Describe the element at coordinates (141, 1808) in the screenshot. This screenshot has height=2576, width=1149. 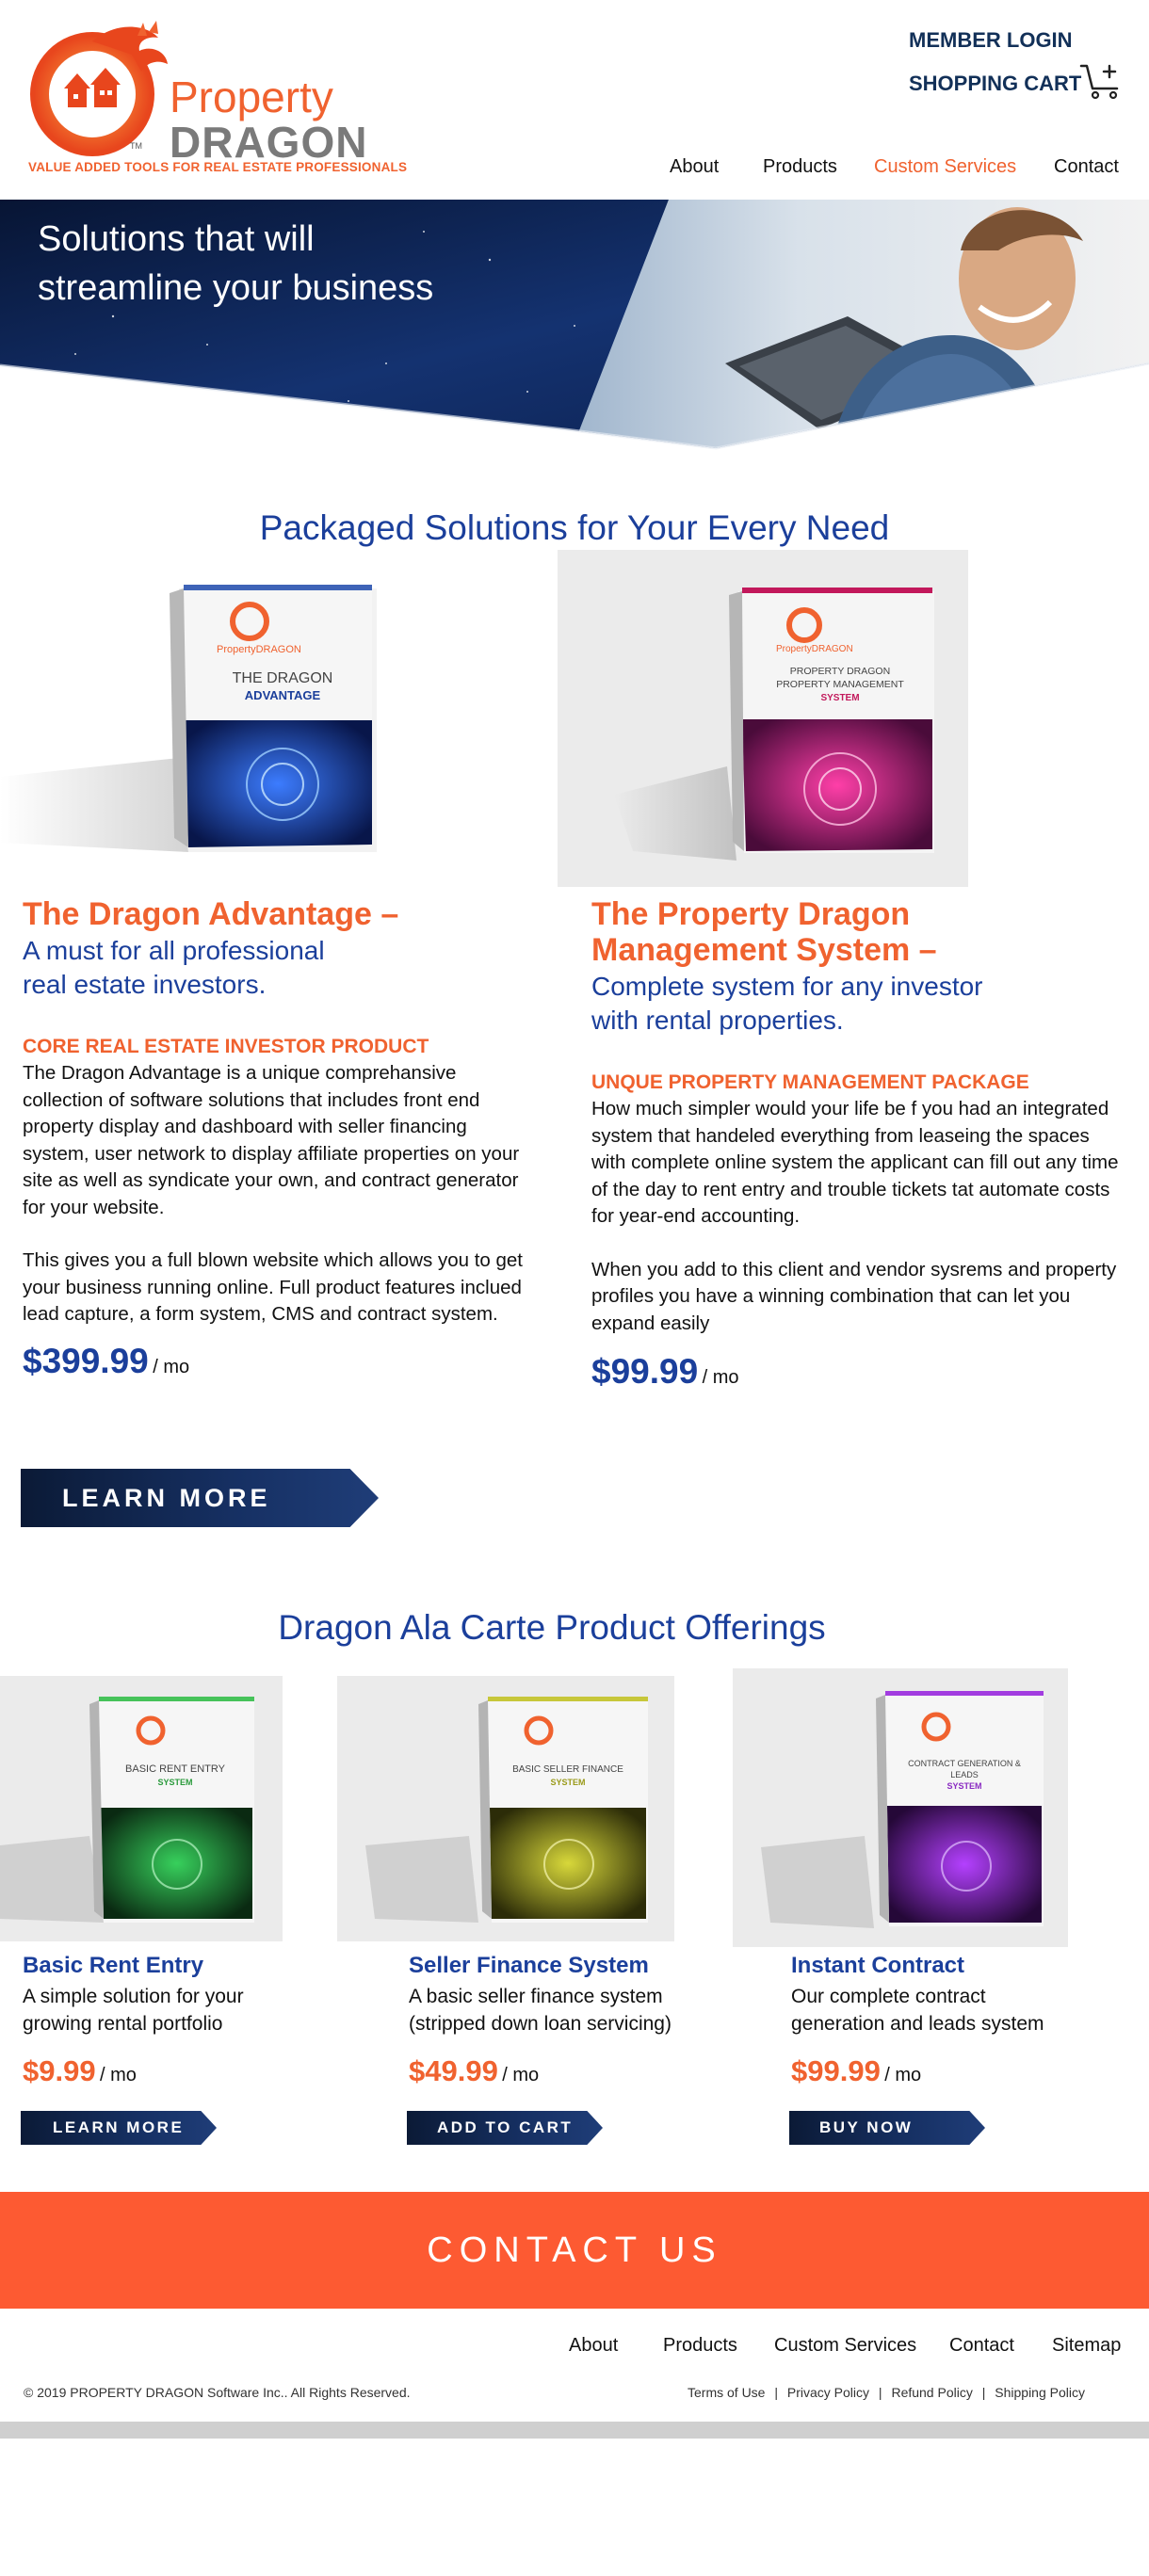
I see `basic-rent-entry-box-image: BASIC RENT ENTRY SYSTEM` at that location.